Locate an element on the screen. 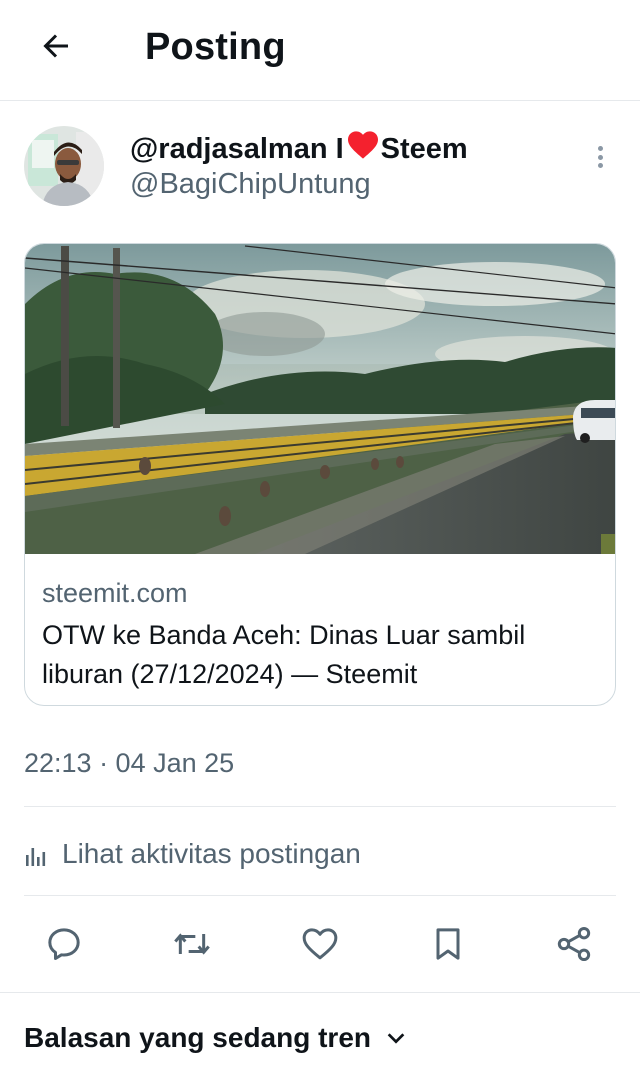 This screenshot has height=1071, width=640. back-button is located at coordinates (56, 46).